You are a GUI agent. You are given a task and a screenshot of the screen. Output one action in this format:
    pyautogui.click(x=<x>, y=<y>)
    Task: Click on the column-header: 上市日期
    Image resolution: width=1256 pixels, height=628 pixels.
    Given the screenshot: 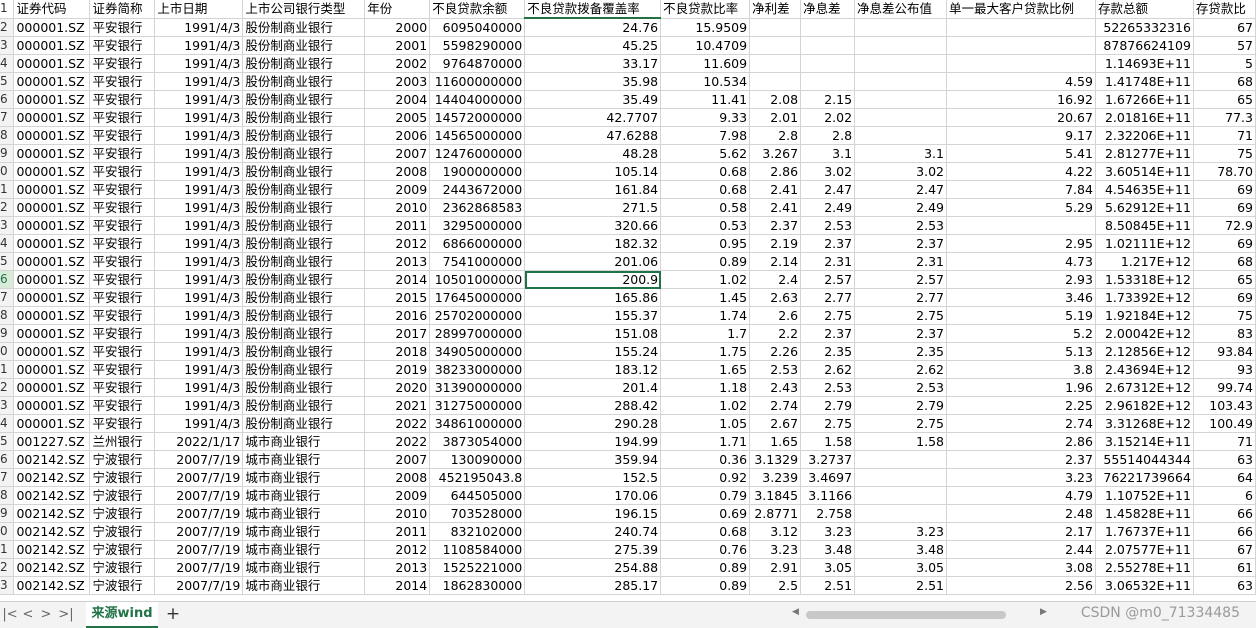 What is the action you would take?
    pyautogui.click(x=199, y=9)
    